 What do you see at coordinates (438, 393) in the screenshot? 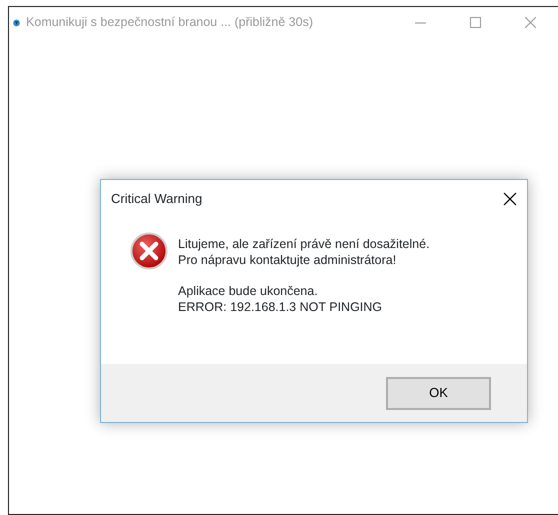
I see `ok-button: OK` at bounding box center [438, 393].